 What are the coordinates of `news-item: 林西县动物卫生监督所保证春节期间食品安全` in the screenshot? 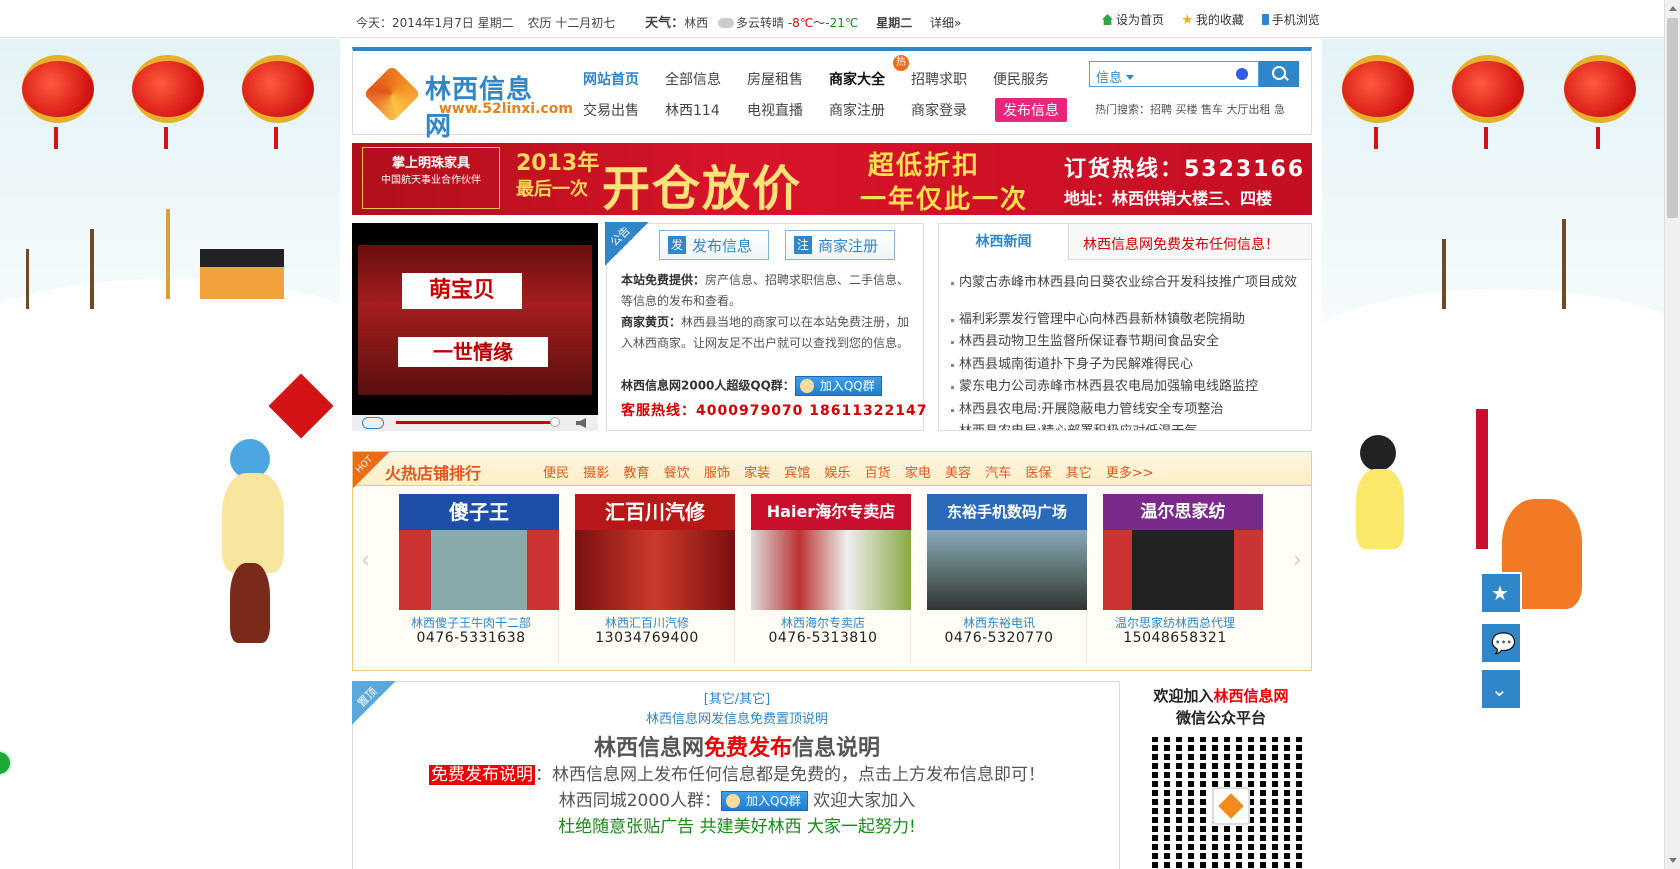 It's located at (1131, 342).